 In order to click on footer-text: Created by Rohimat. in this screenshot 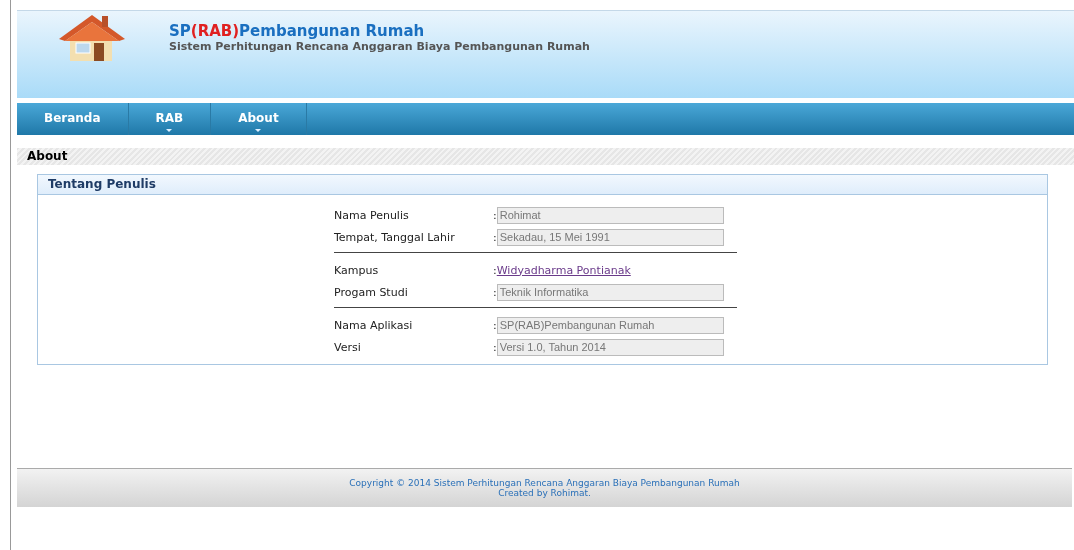, I will do `click(544, 493)`.